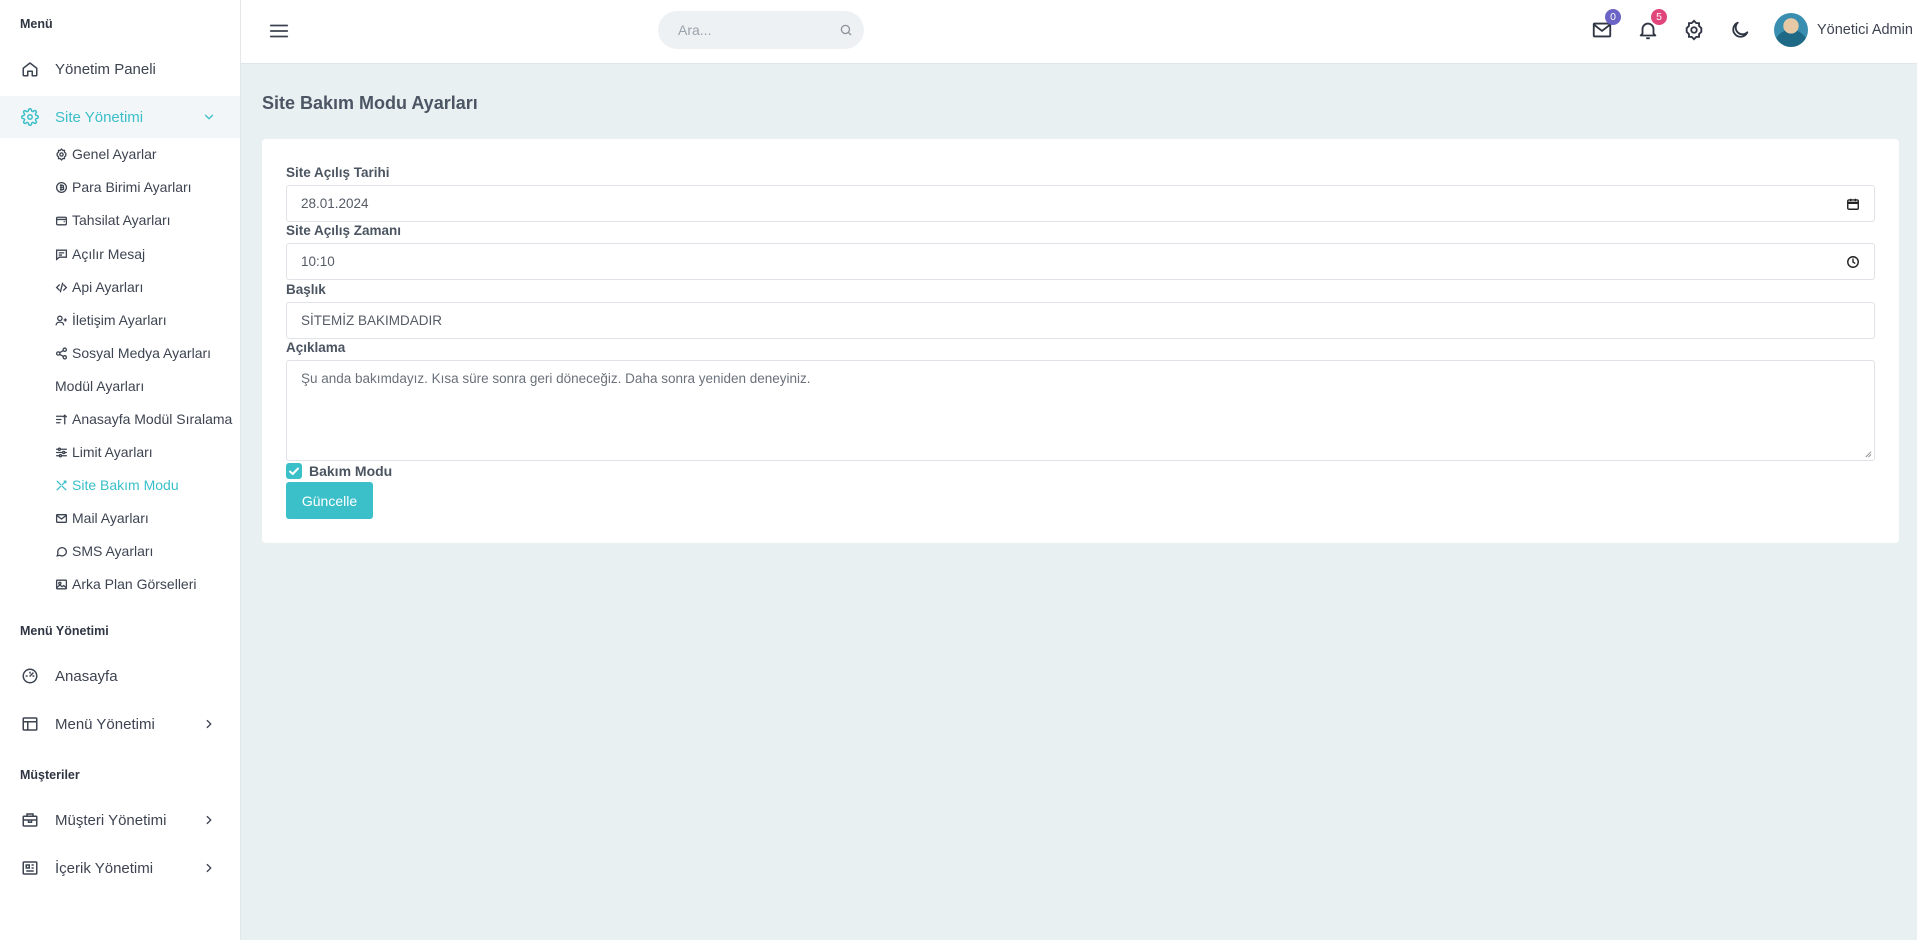 This screenshot has width=1917, height=940. Describe the element at coordinates (61, 220) in the screenshot. I see `wallet-icon` at that location.